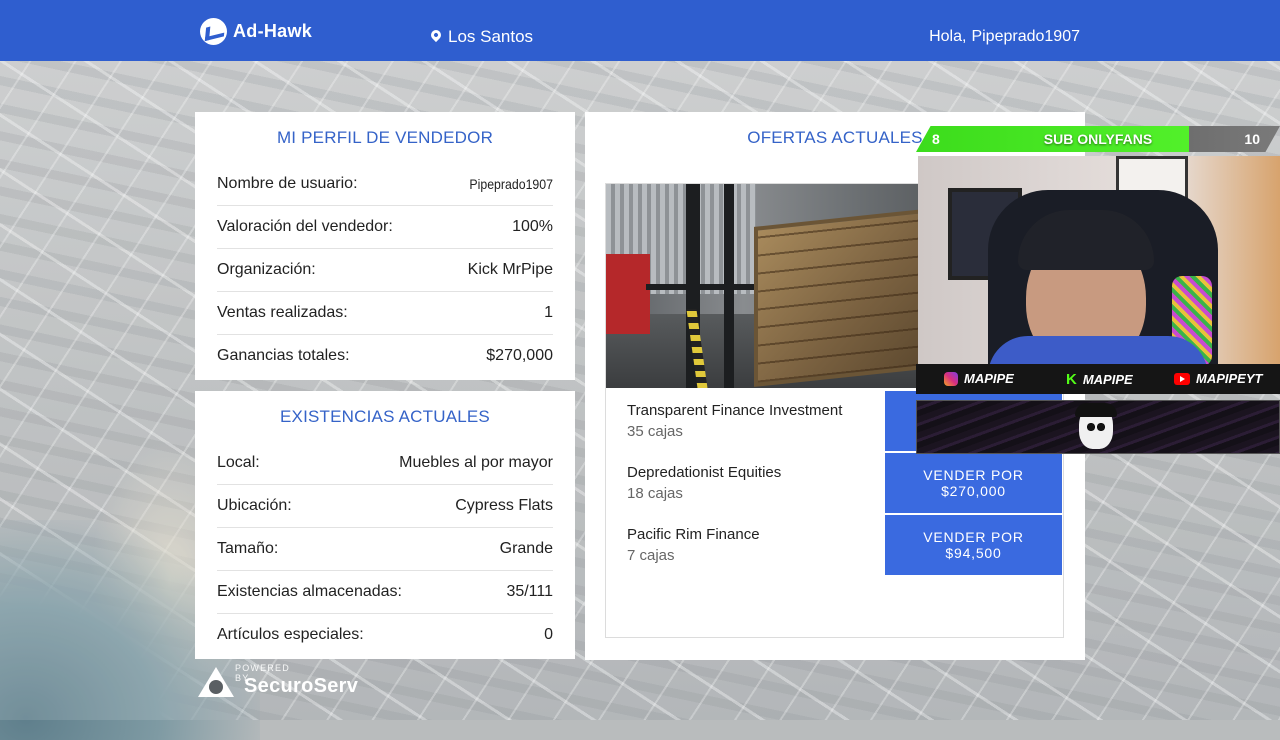 This screenshot has height=740, width=1280. What do you see at coordinates (948, 36) in the screenshot?
I see `greeting-text: Hola,` at bounding box center [948, 36].